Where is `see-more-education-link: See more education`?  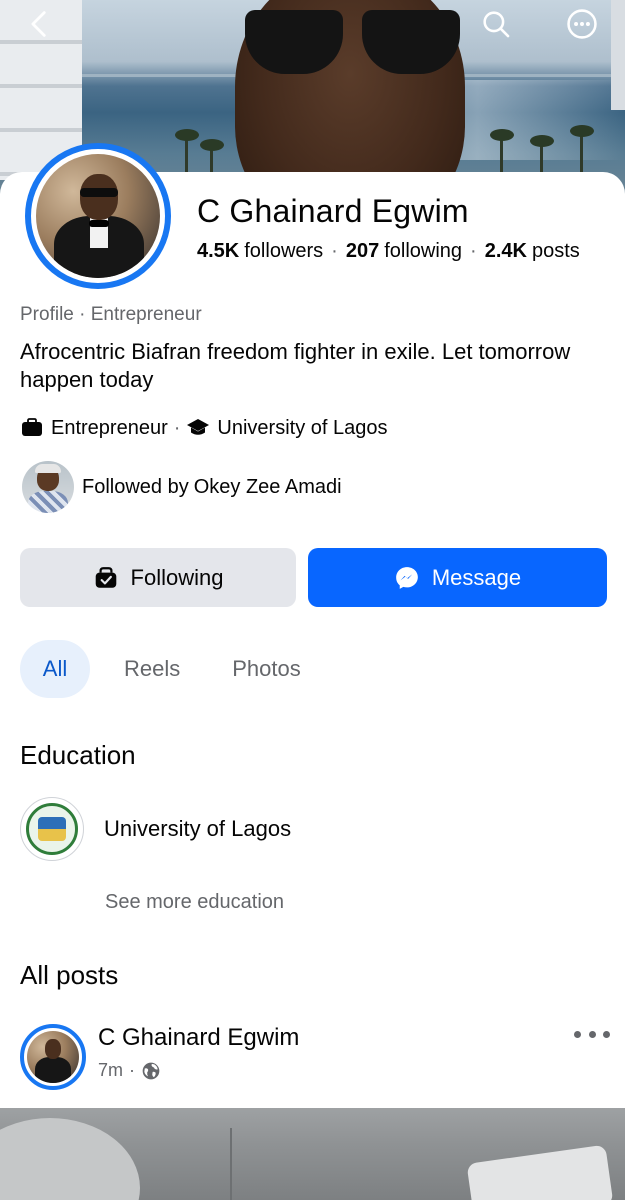
see-more-education-link: See more education is located at coordinates (194, 902).